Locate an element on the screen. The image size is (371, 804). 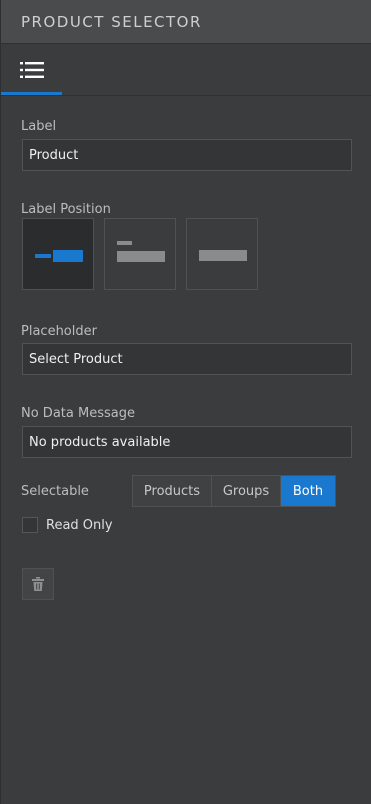
panel-header: PRODUCT SELECTOR is located at coordinates (186, 22).